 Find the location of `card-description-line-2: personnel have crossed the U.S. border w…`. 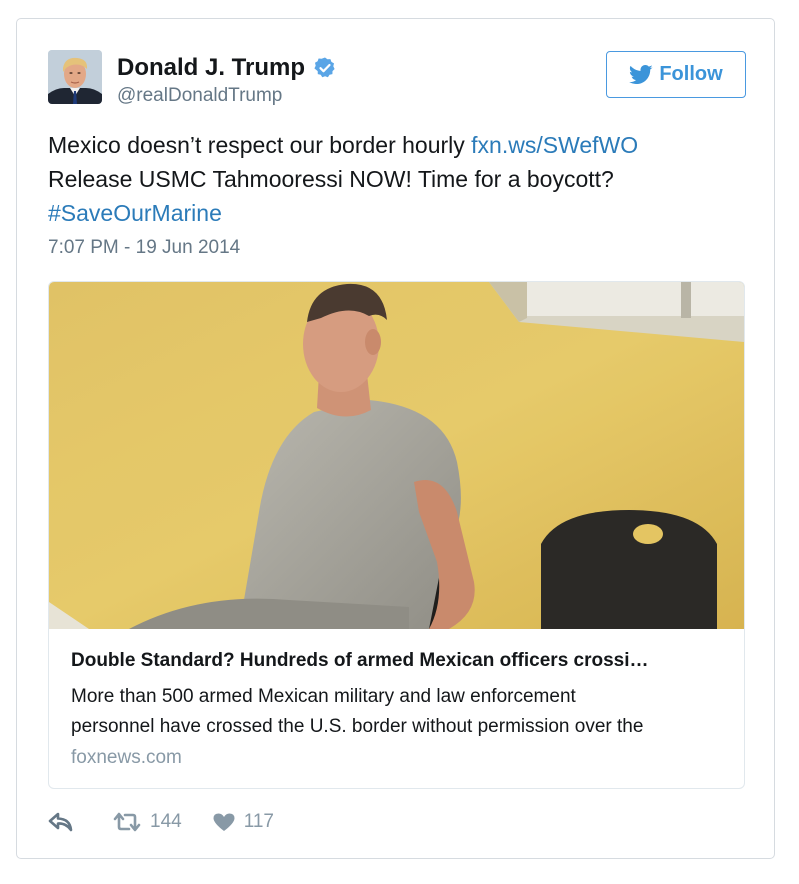

card-description-line-2: personnel have crossed the U.S. border w… is located at coordinates (357, 726).